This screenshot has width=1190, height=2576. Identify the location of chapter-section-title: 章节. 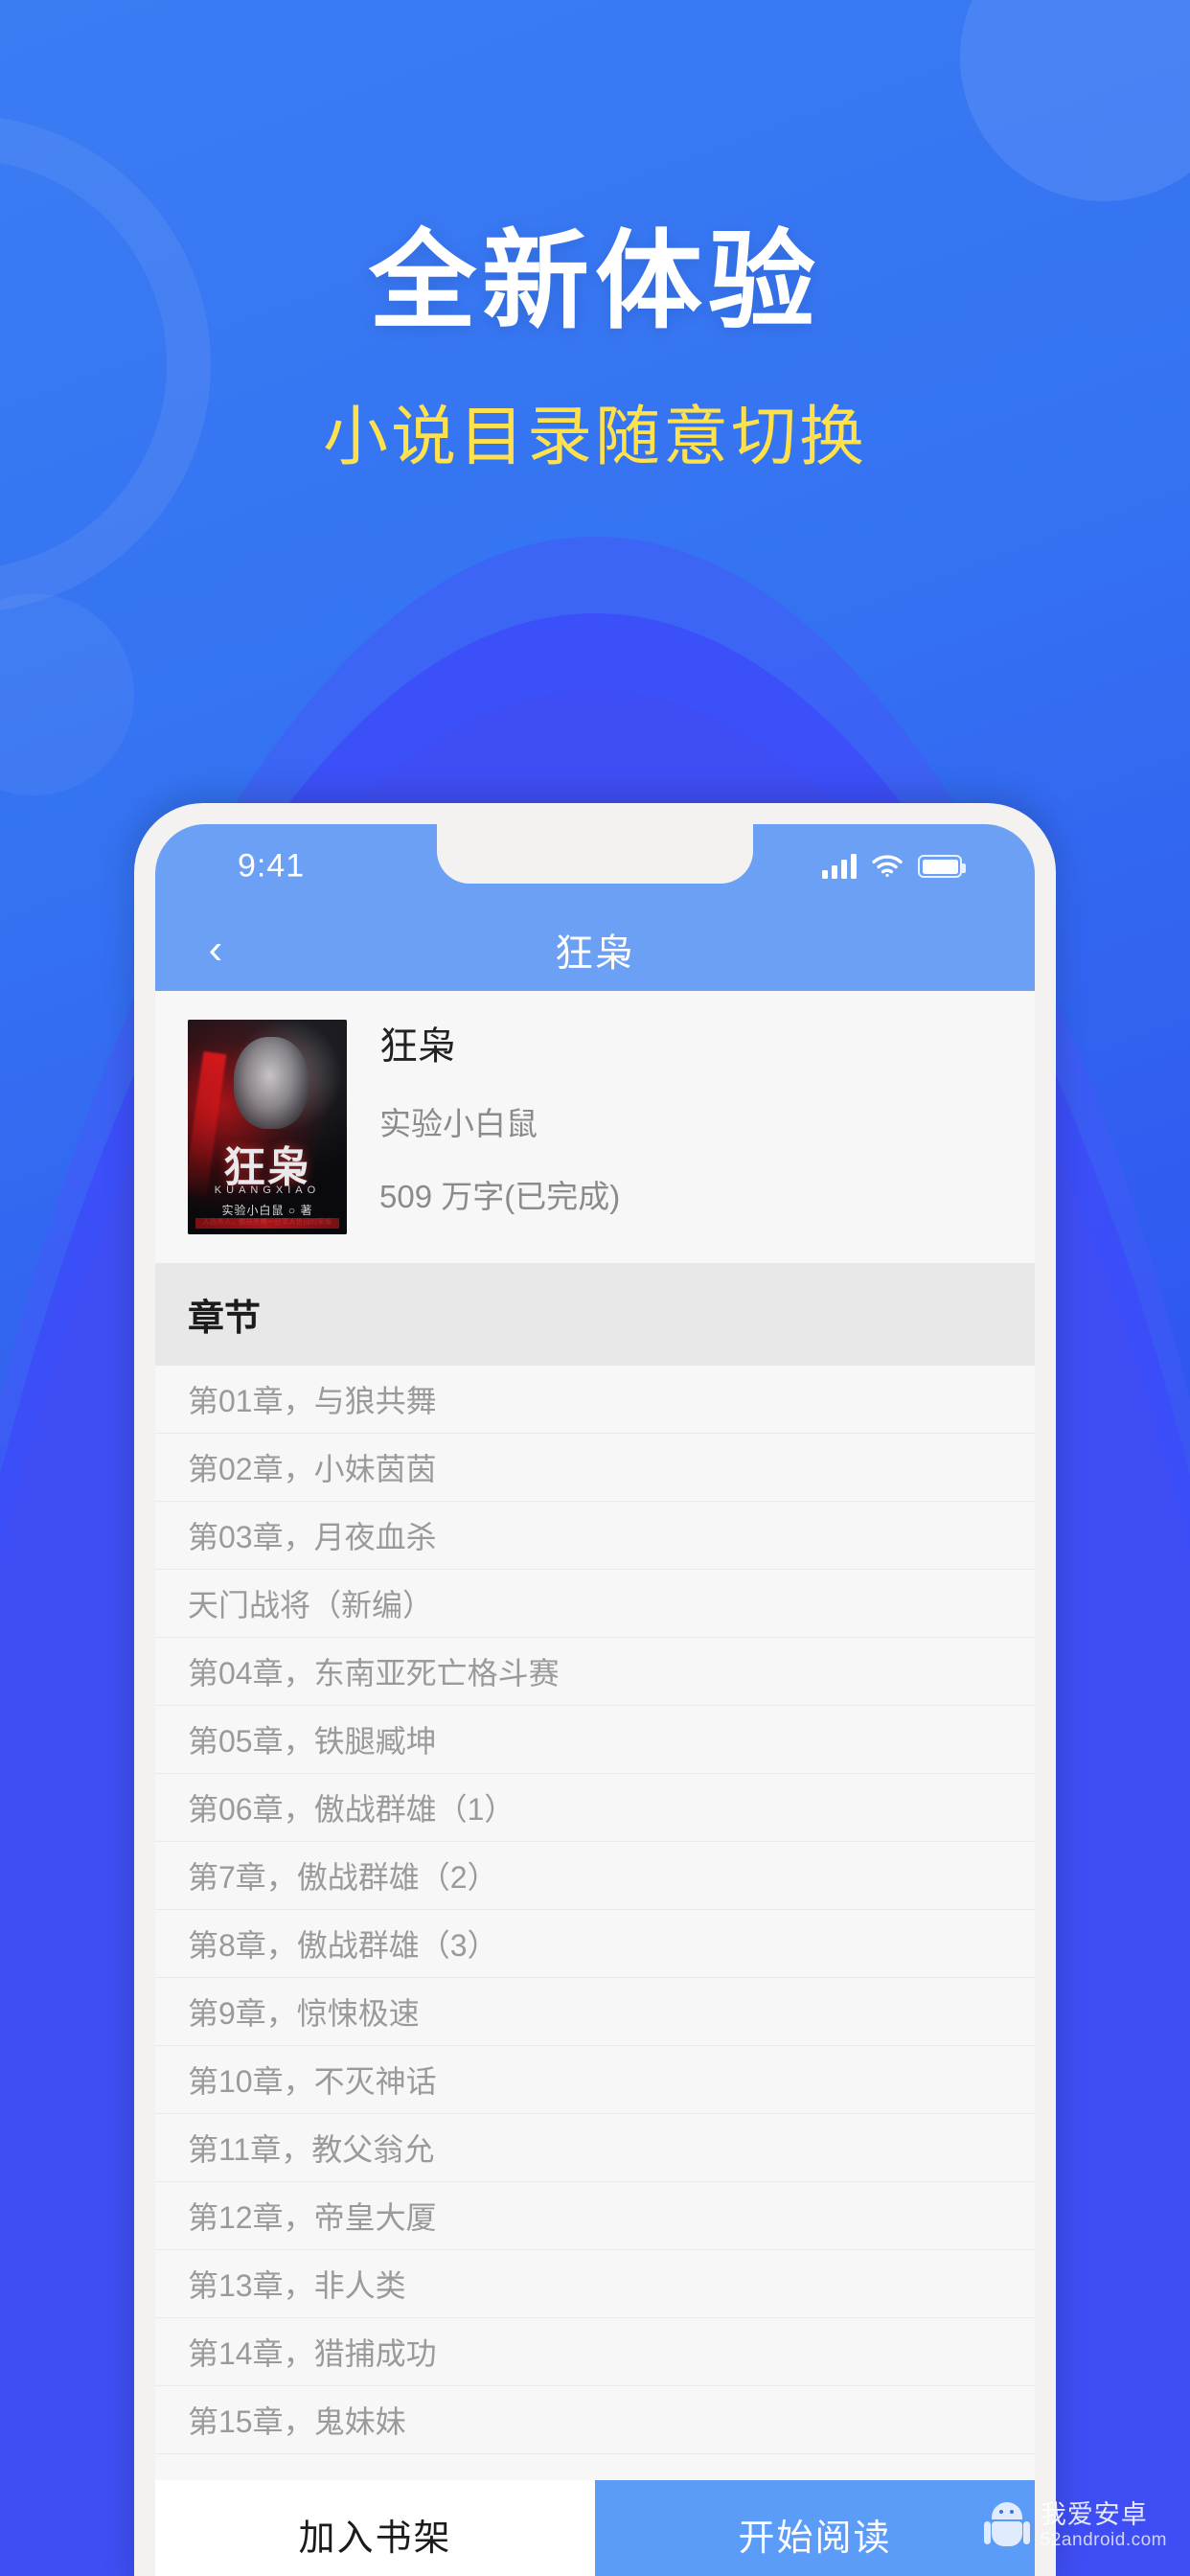
(595, 1314).